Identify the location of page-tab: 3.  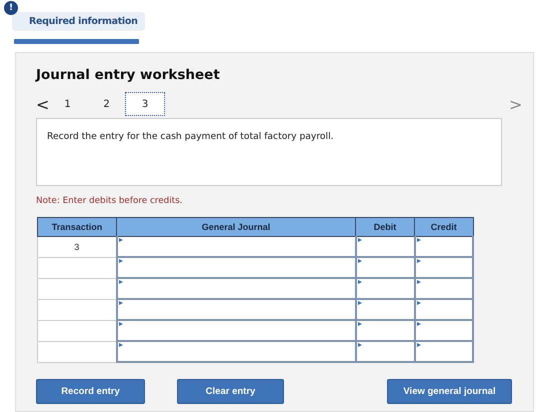
(145, 104).